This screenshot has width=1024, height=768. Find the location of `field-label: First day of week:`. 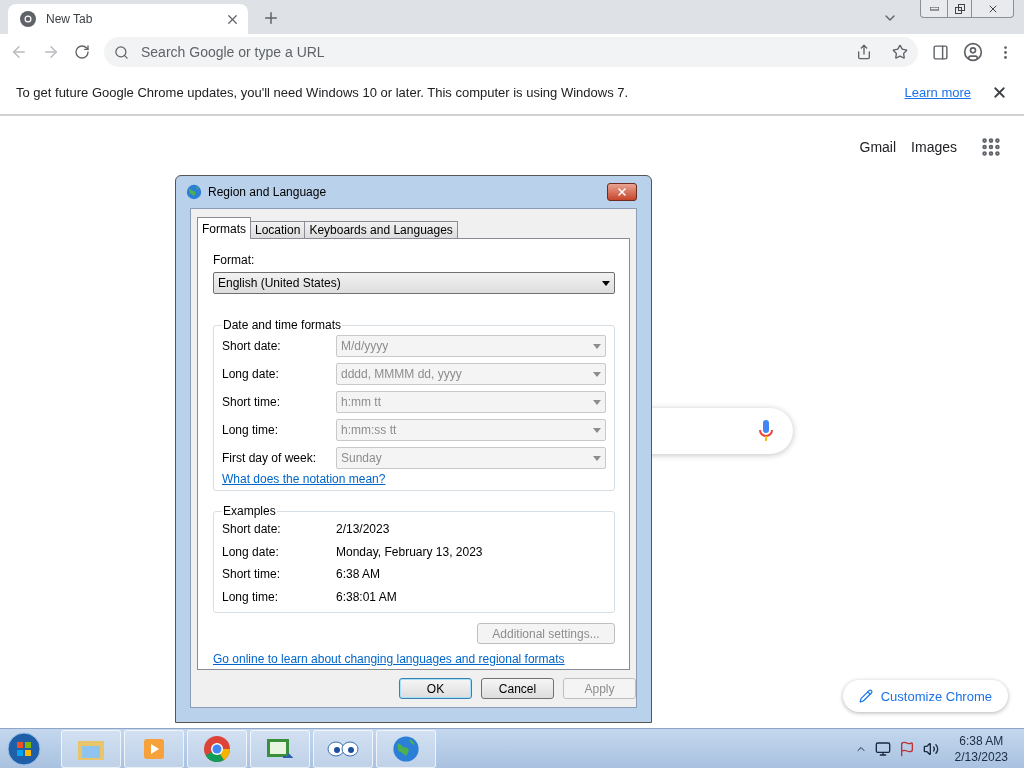

field-label: First day of week: is located at coordinates (270, 458).